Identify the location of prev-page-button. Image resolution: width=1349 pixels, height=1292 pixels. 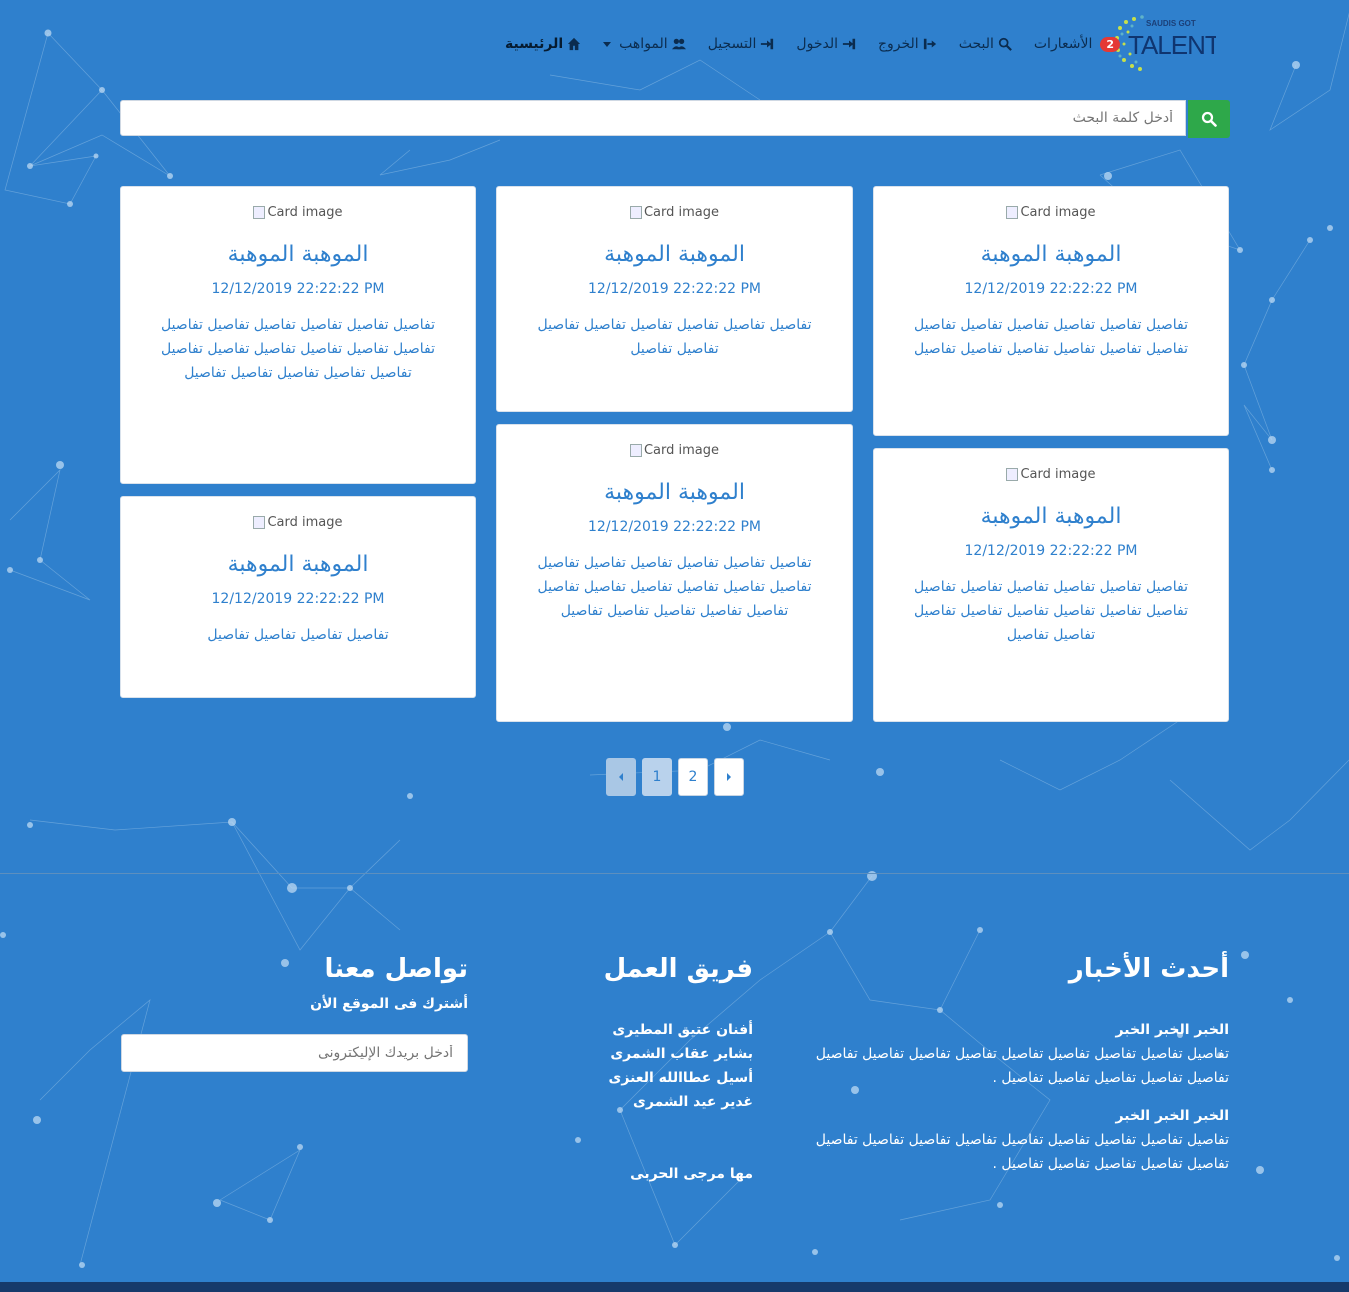
(621, 777).